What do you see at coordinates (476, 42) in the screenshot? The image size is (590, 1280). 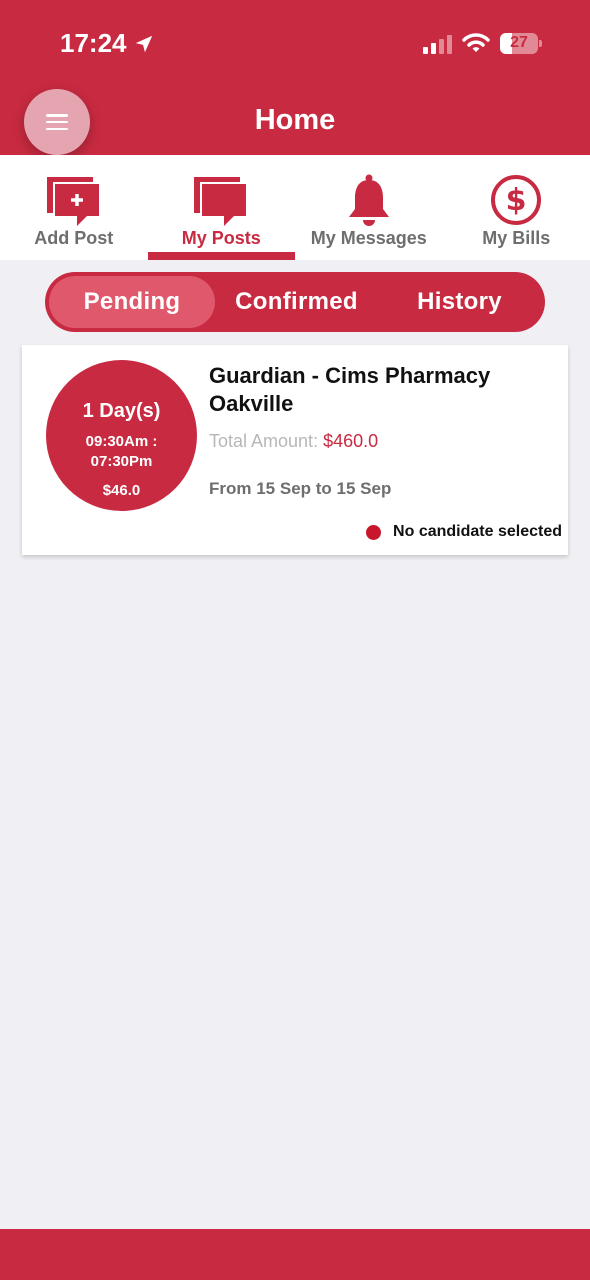 I see `wifi-icon` at bounding box center [476, 42].